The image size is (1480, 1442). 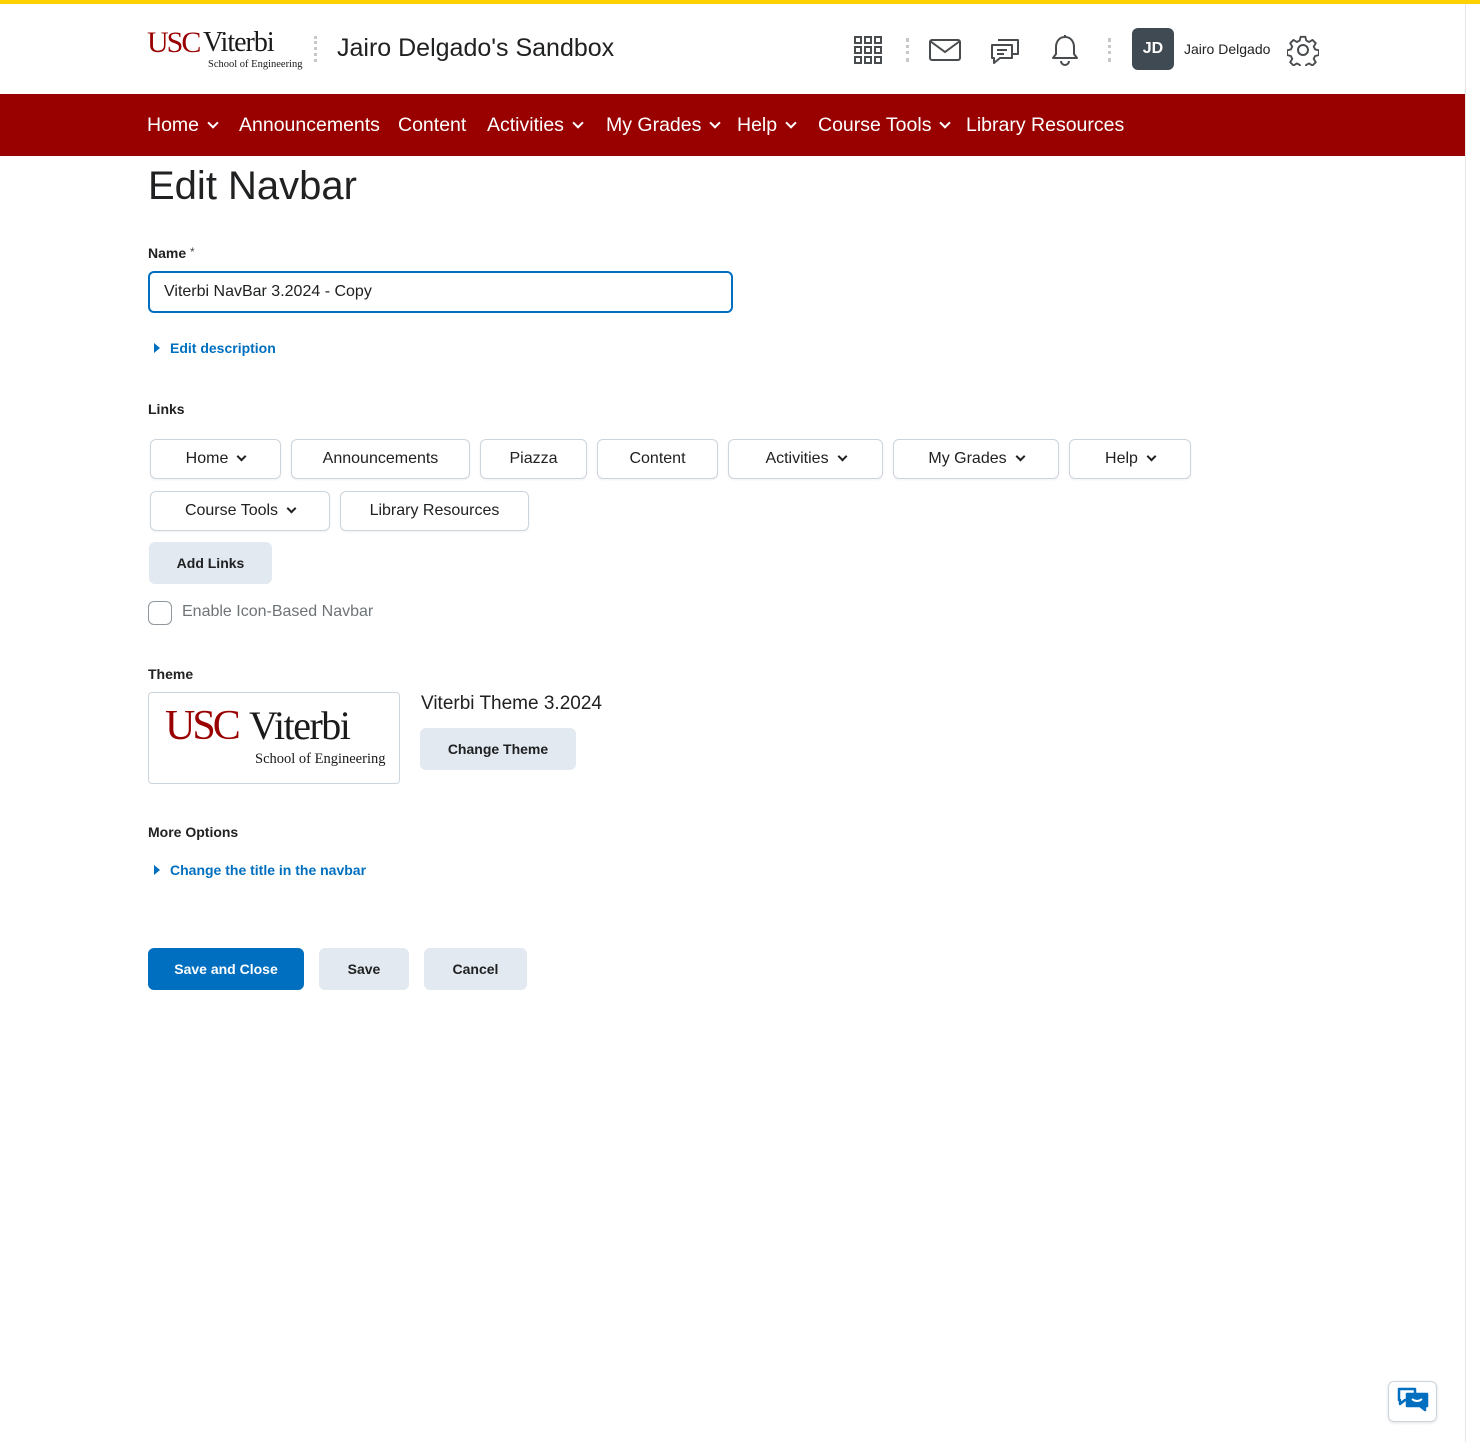 I want to click on link-chip-label: Content, so click(x=657, y=458).